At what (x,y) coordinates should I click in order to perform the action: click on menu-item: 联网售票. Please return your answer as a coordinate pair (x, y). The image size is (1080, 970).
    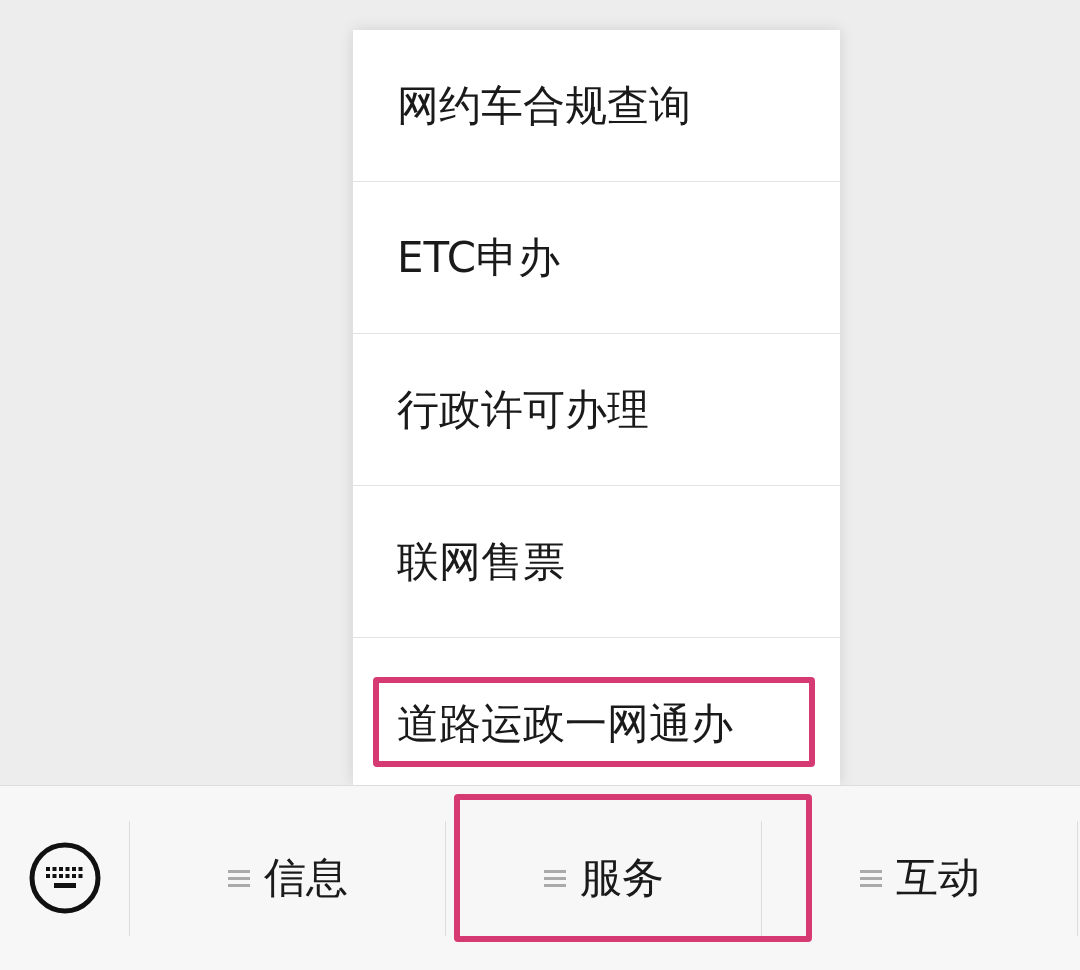
    Looking at the image, I should click on (596, 562).